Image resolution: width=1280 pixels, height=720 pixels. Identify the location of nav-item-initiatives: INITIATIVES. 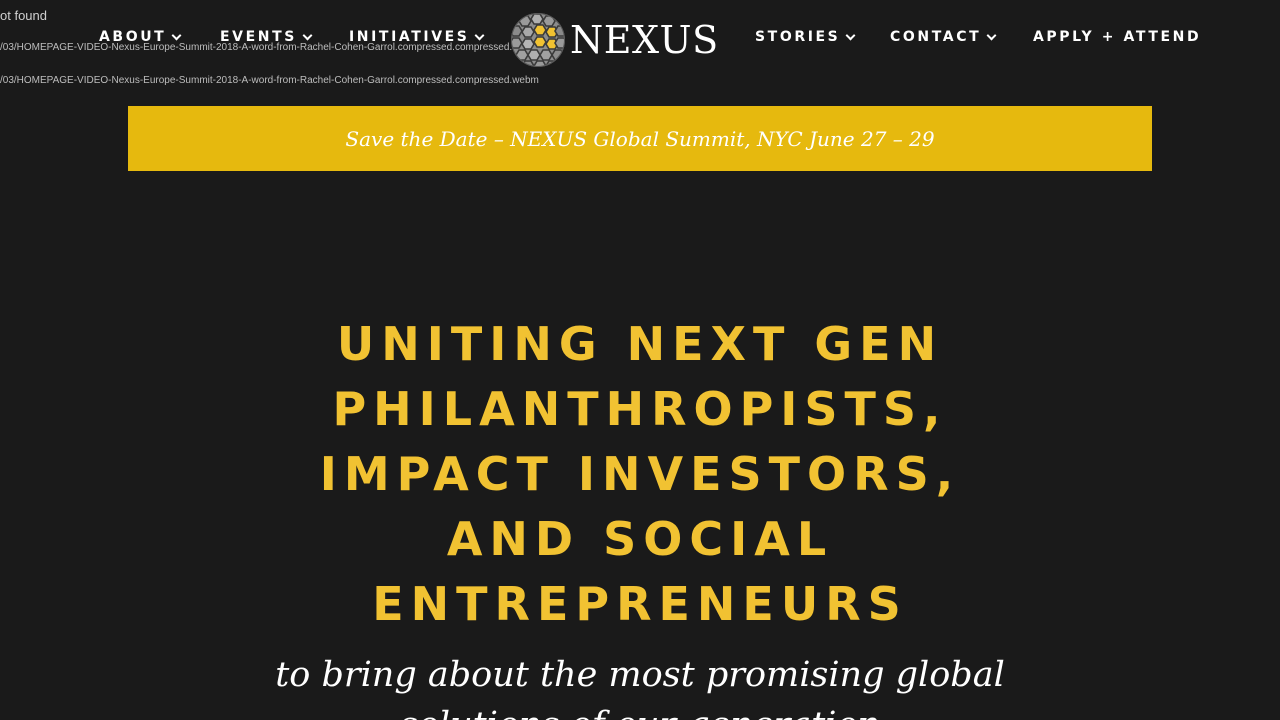
(417, 37).